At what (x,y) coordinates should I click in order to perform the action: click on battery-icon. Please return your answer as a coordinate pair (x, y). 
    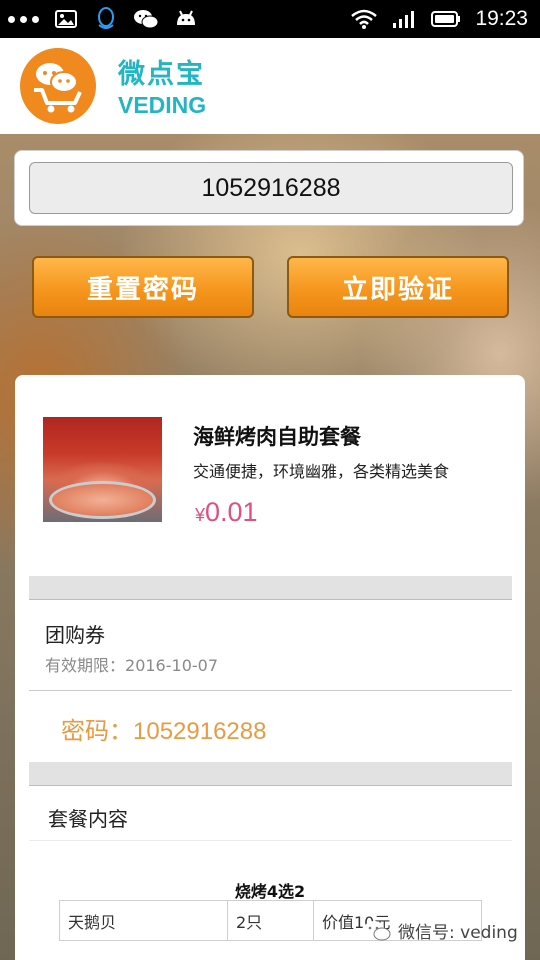
    Looking at the image, I should click on (446, 19).